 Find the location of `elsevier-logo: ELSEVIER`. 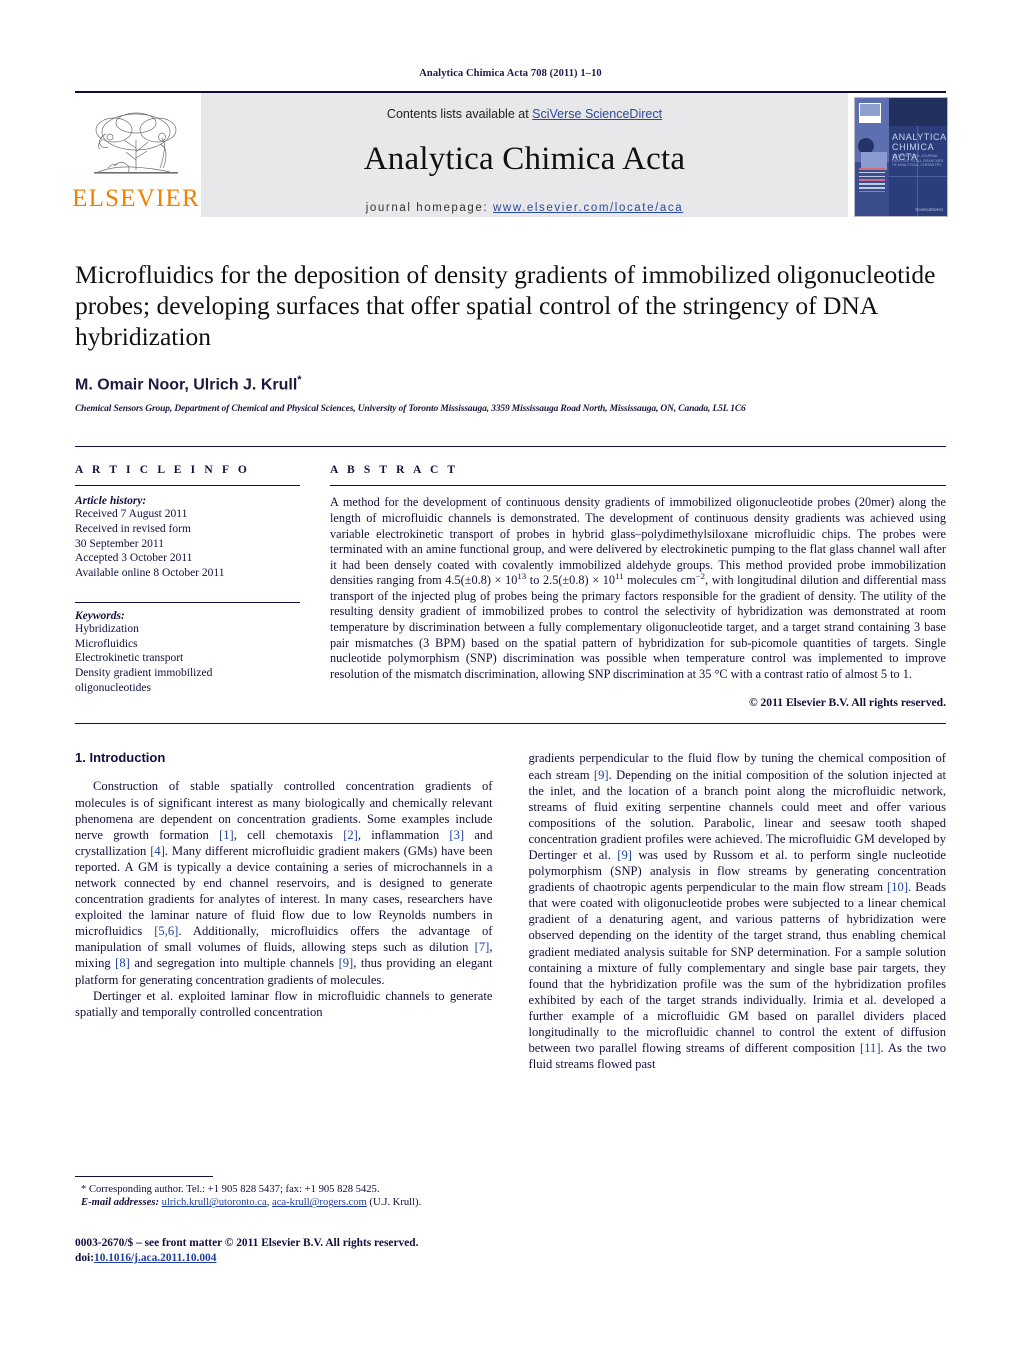

elsevier-logo: ELSEVIER is located at coordinates (136, 155).